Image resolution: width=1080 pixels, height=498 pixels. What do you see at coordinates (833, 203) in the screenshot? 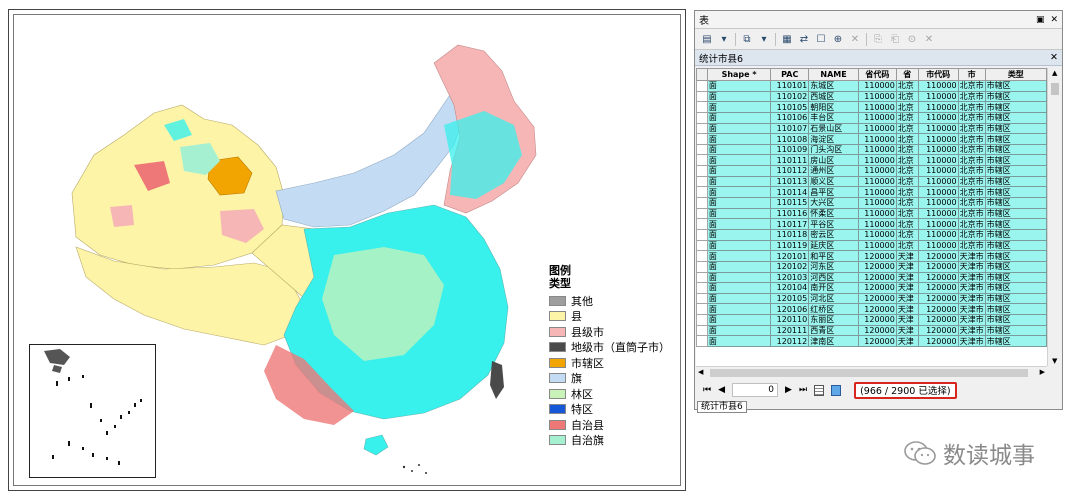
I see `table-cell: 大兴区` at bounding box center [833, 203].